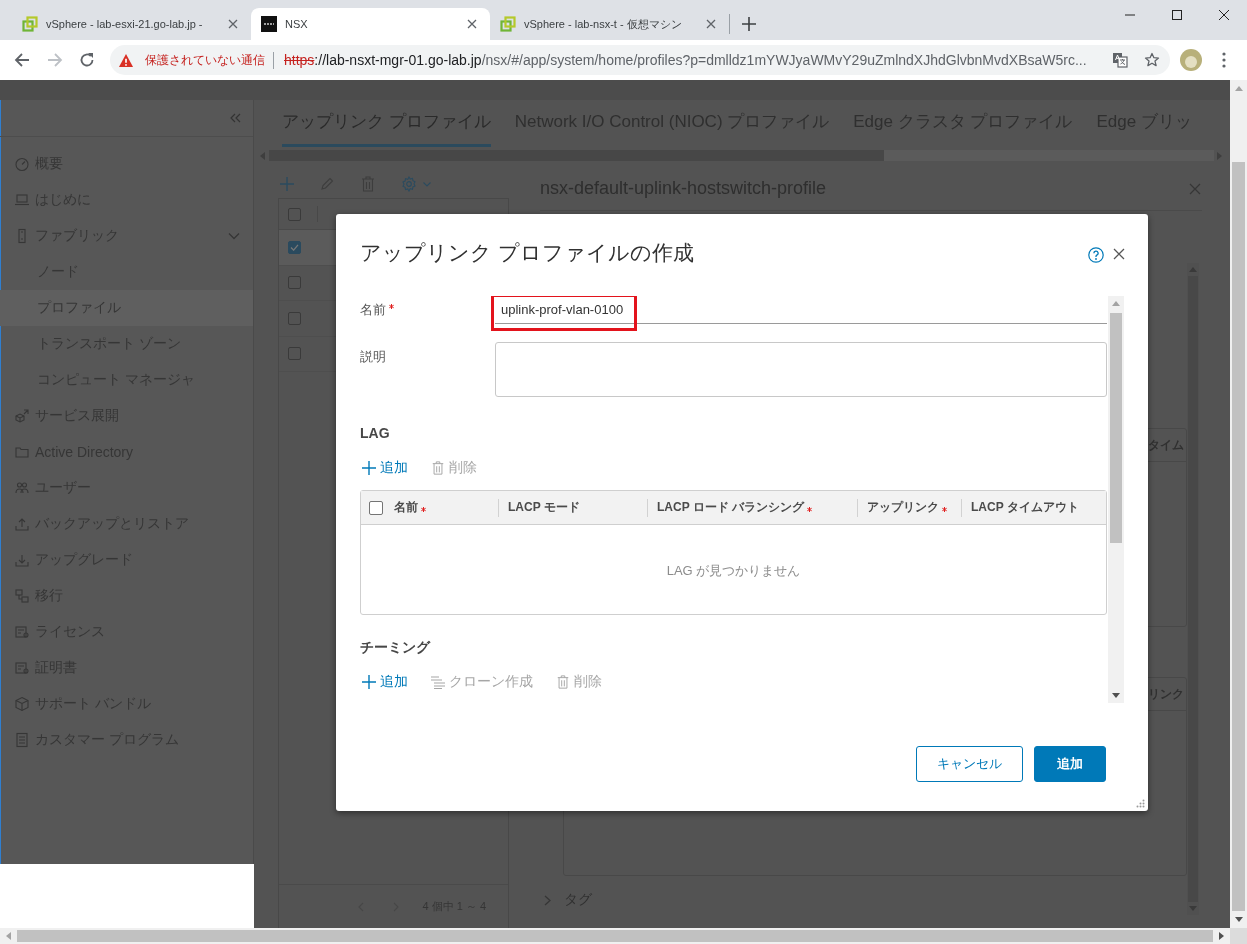 The image size is (1247, 944). Describe the element at coordinates (733, 571) in the screenshot. I see `empty-message: LAG が見つかりません` at that location.